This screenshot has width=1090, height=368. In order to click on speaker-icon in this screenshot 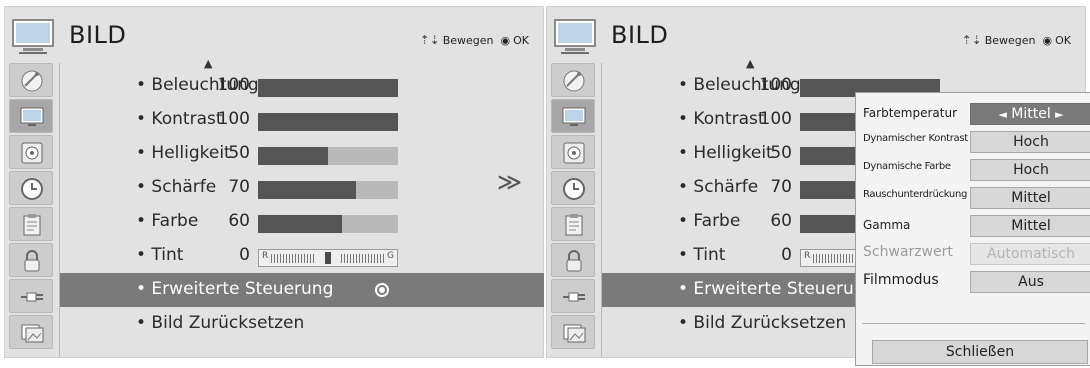, I will do `click(32, 153)`.